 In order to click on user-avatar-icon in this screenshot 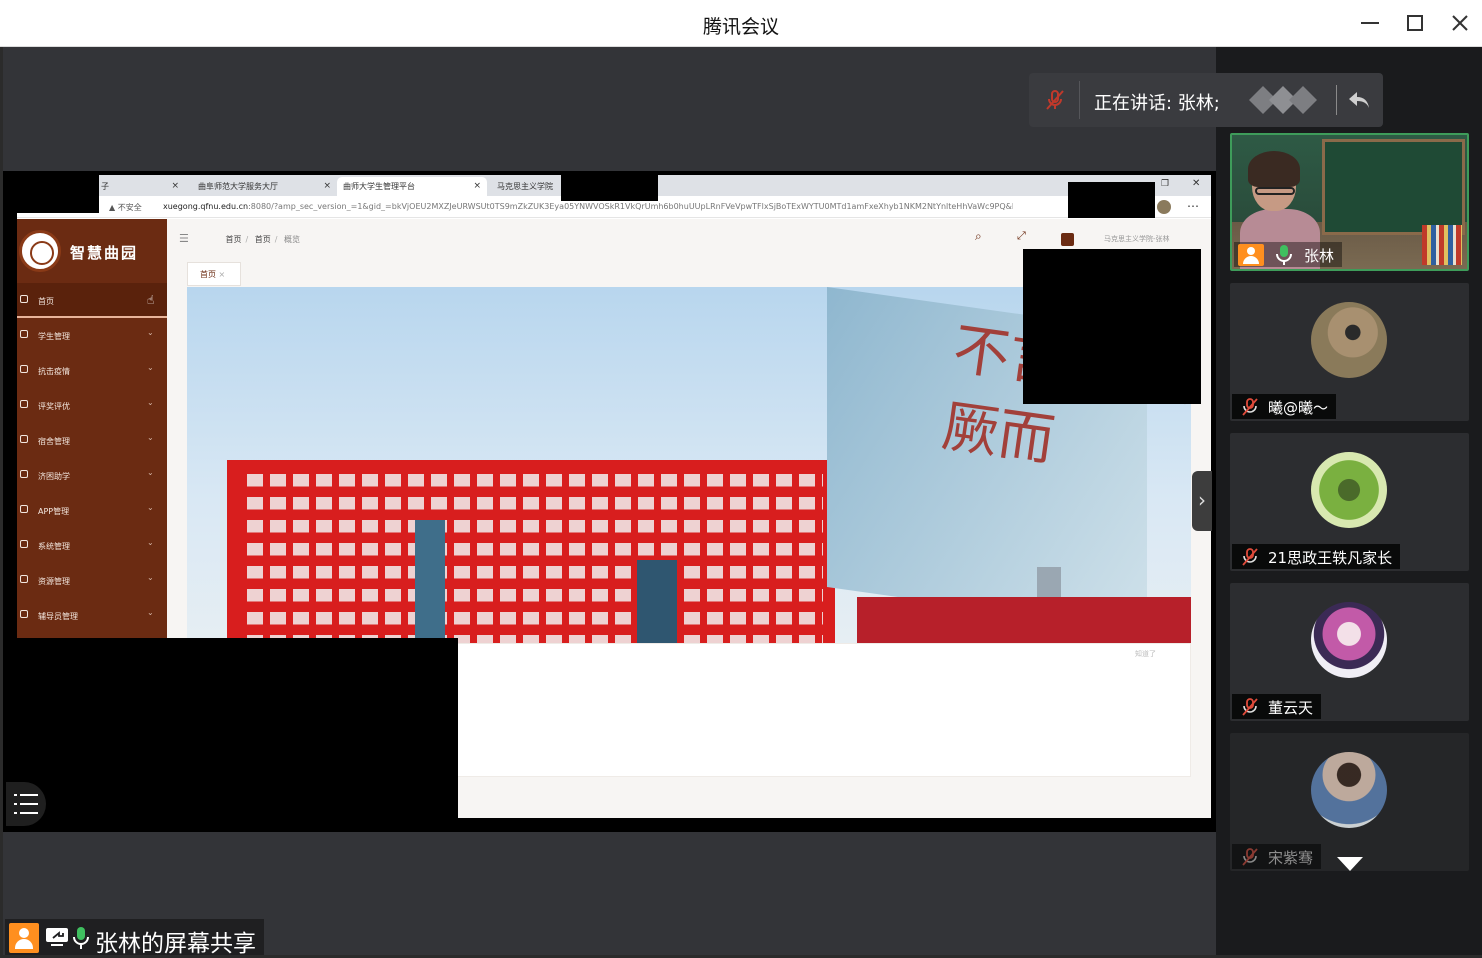, I will do `click(1067, 239)`.